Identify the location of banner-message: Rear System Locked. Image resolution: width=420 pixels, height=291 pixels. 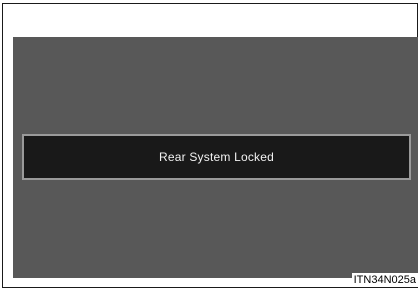
(216, 157).